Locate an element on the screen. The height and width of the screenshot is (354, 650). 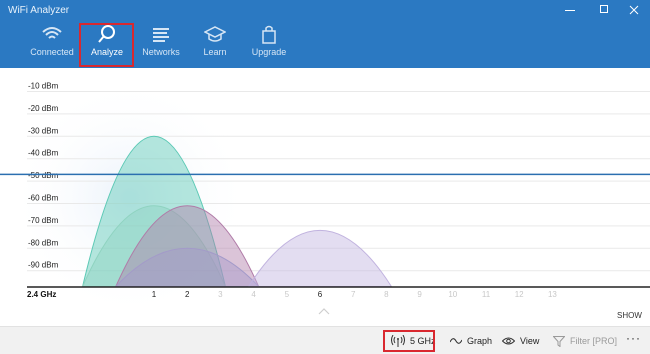
x-tick-label: 9 is located at coordinates (419, 294).